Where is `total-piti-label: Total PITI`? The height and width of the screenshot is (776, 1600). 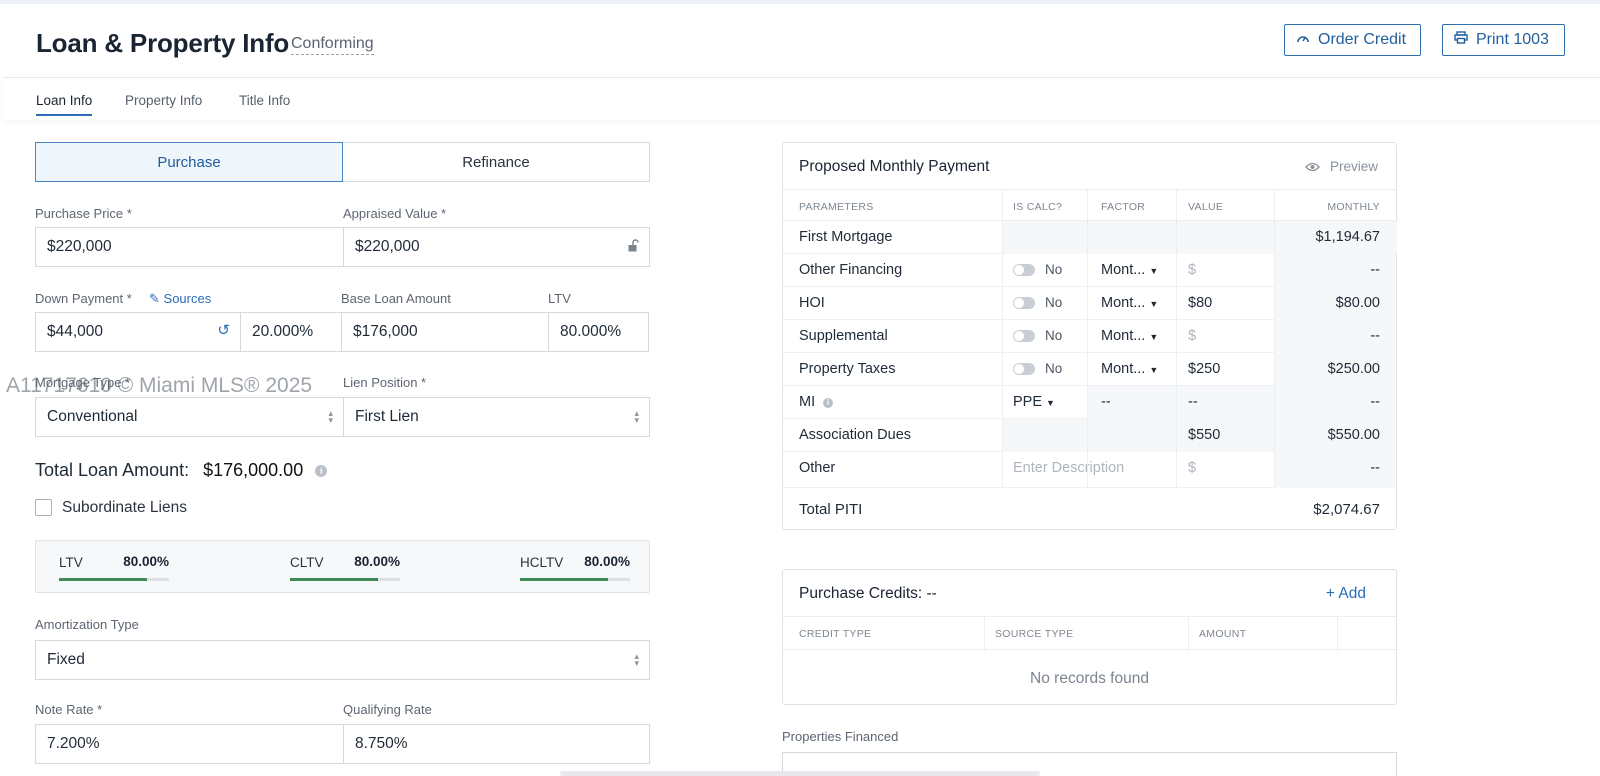
total-piti-label: Total PITI is located at coordinates (831, 509).